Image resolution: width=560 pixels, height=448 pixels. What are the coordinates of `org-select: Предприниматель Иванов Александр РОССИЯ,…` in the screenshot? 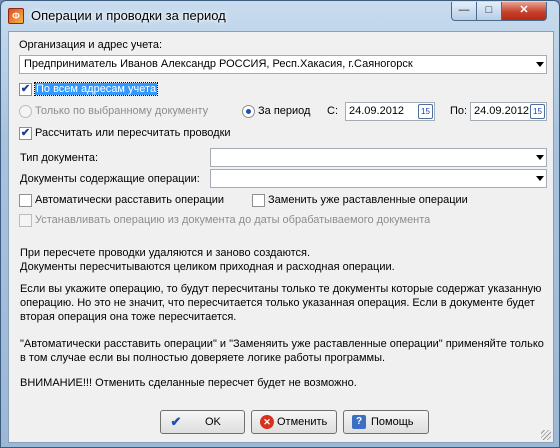 It's located at (283, 64).